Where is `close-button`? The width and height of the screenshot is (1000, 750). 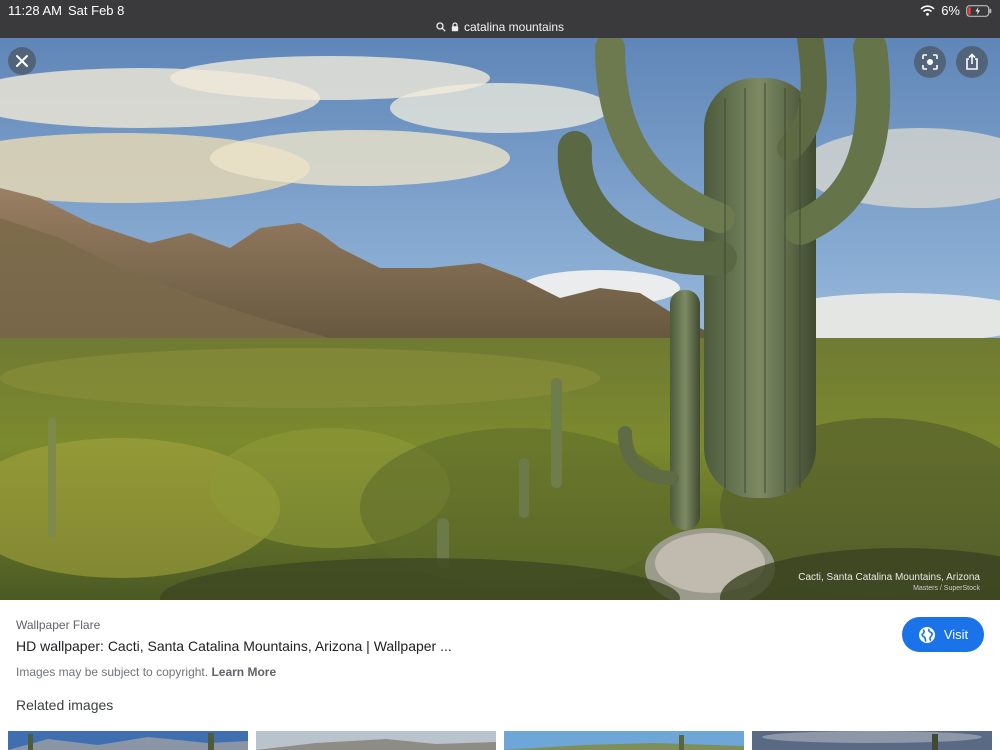 close-button is located at coordinates (22, 61).